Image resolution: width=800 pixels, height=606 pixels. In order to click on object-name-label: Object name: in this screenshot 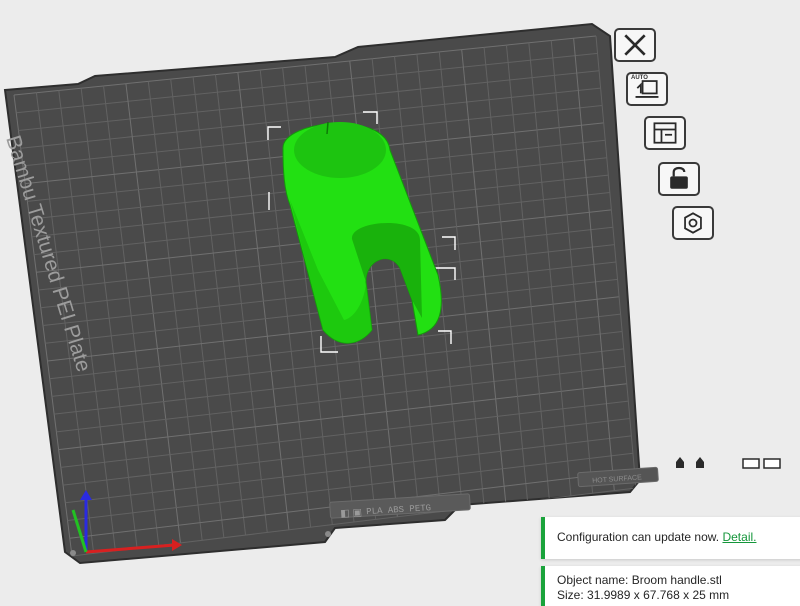, I will do `click(593, 580)`.